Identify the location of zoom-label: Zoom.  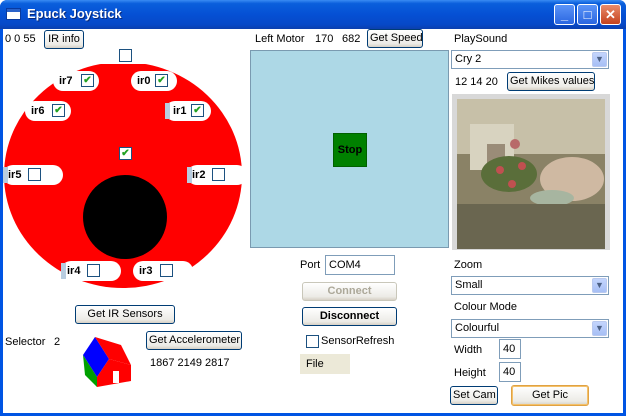
(468, 265).